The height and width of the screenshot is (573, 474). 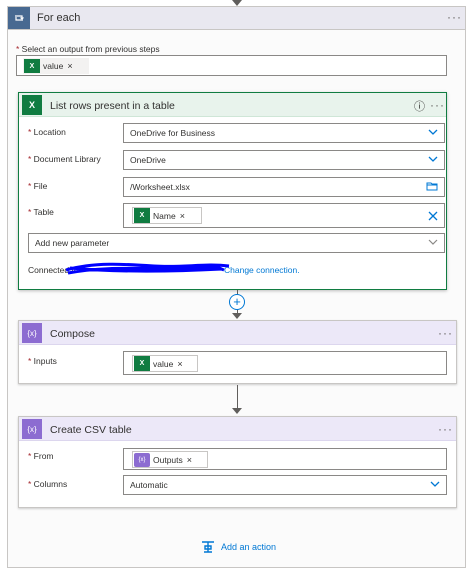 What do you see at coordinates (173, 133) in the screenshot?
I see `location-value: OneDrive for Business` at bounding box center [173, 133].